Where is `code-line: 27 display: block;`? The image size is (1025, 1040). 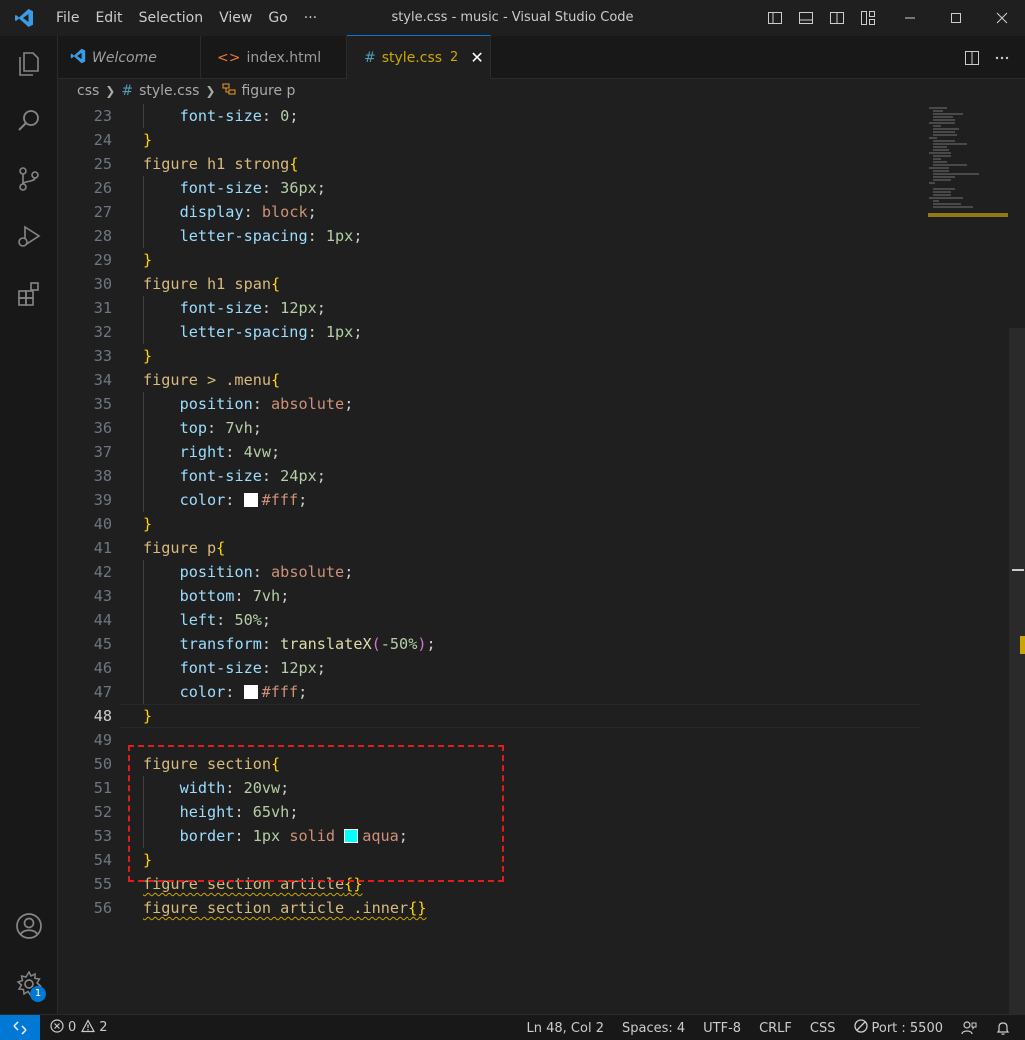 code-line: 27 display: block; is located at coordinates (493, 212).